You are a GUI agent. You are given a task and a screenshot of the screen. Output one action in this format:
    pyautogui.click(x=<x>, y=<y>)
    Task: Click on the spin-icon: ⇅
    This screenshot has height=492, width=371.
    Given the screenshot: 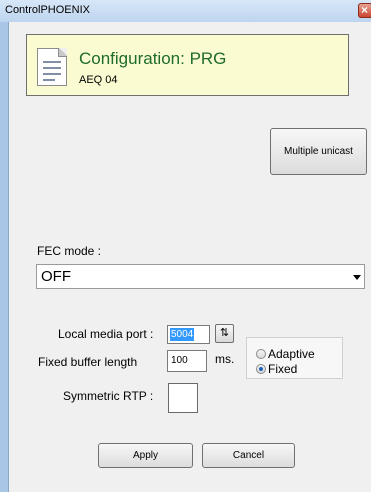 What is the action you would take?
    pyautogui.click(x=224, y=333)
    